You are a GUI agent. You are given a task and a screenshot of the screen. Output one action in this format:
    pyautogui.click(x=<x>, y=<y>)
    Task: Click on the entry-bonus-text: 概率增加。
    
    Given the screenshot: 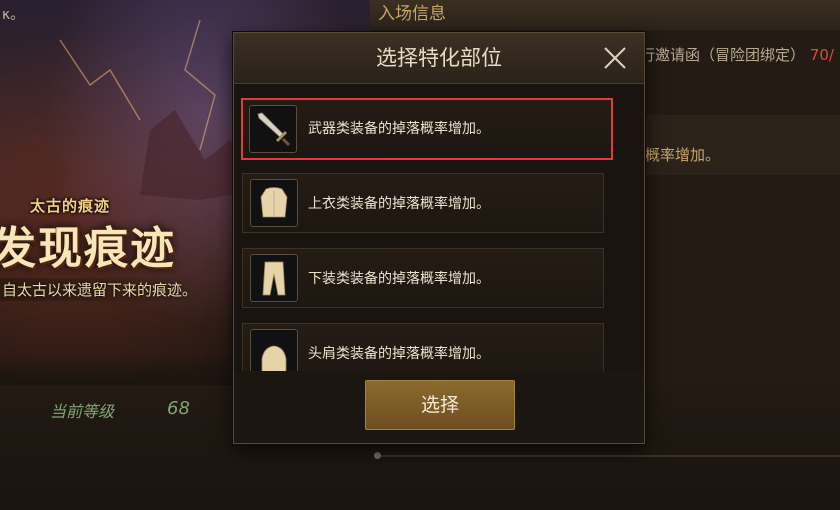 What is the action you would take?
    pyautogui.click(x=683, y=155)
    